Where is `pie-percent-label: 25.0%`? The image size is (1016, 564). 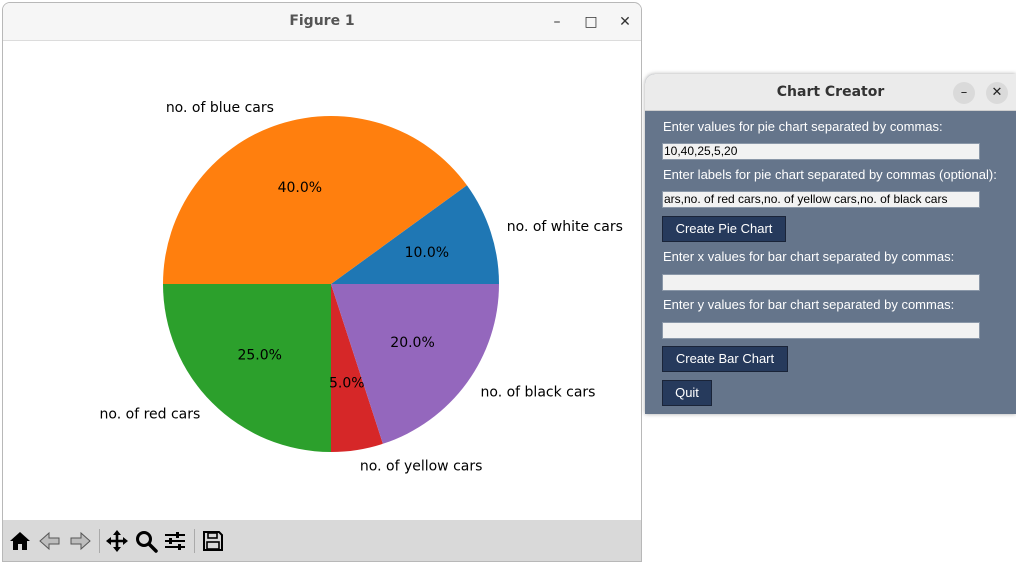
pie-percent-label: 25.0% is located at coordinates (259, 355).